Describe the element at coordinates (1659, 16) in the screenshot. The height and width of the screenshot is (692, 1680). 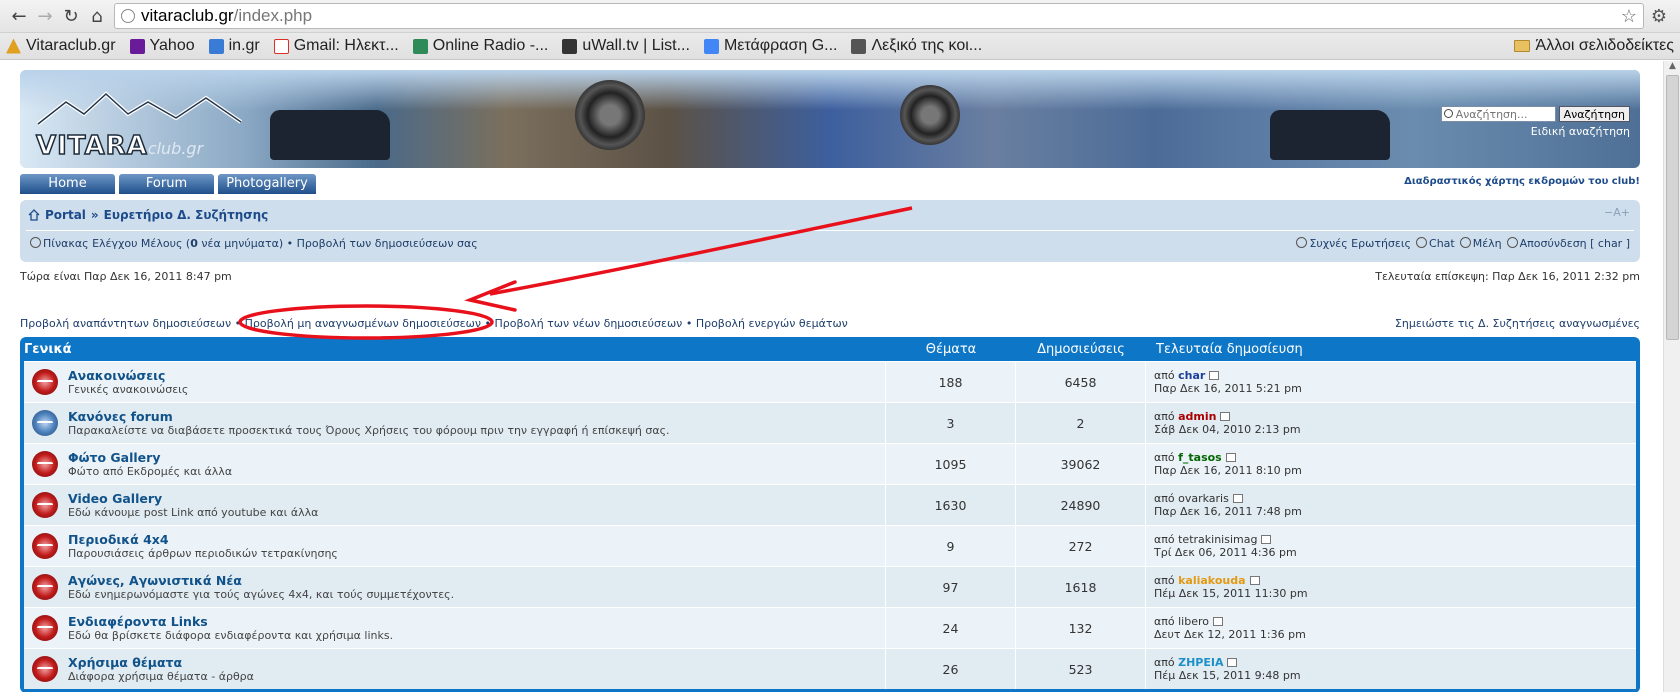
I see `wrench-icon: ⚙` at that location.